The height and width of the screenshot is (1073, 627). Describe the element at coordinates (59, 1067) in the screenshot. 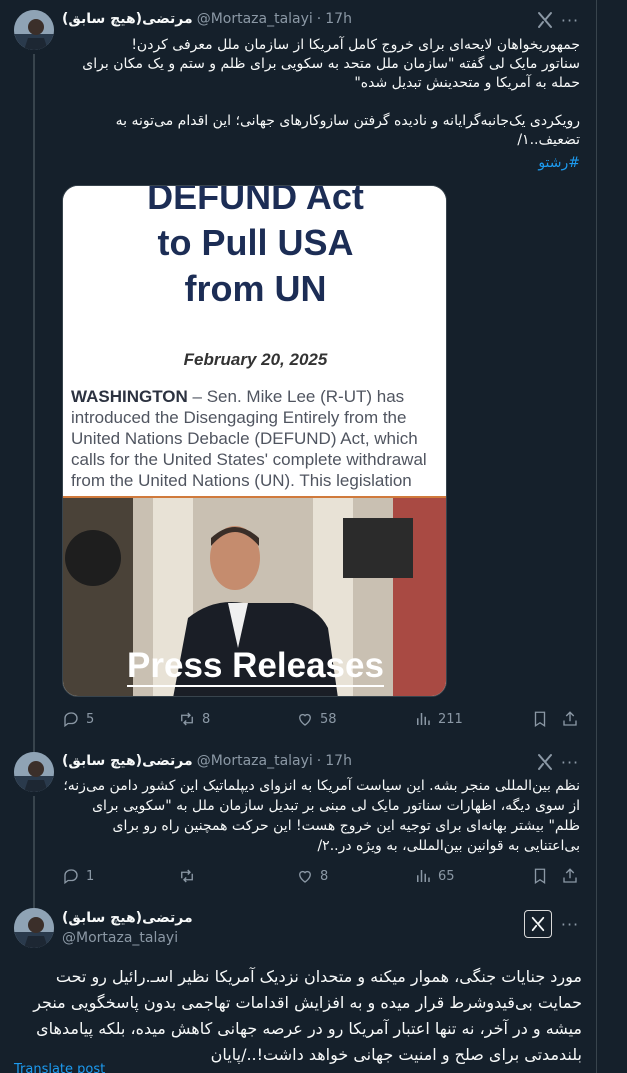

I see `translate-post-link: Translate post` at that location.